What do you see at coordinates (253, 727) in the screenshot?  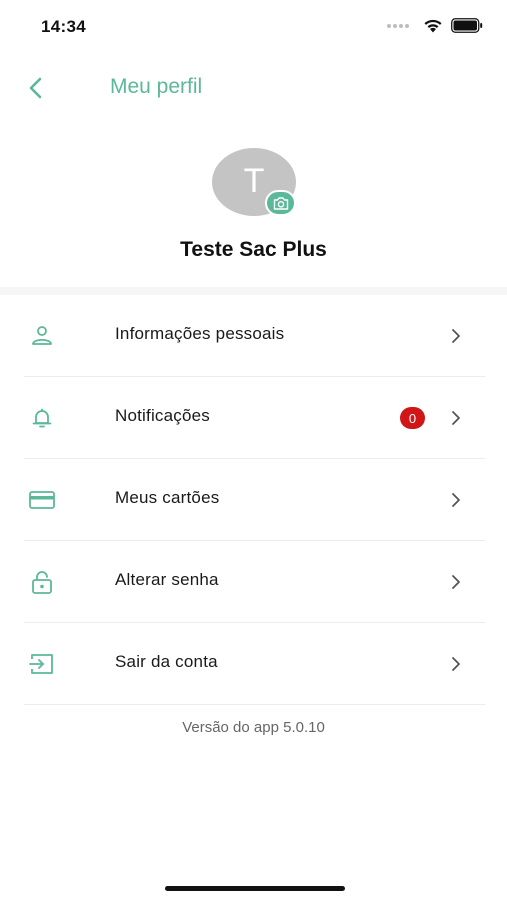 I see `app-version: Versão do app 5.0.10` at bounding box center [253, 727].